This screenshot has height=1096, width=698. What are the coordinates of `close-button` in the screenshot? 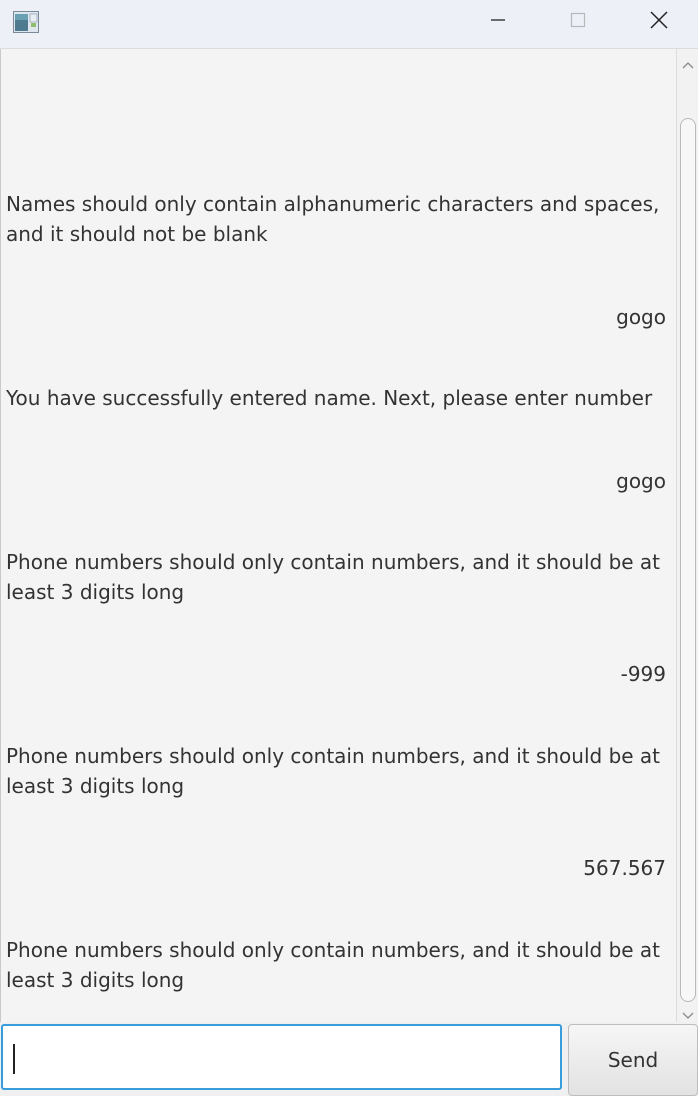 It's located at (659, 22).